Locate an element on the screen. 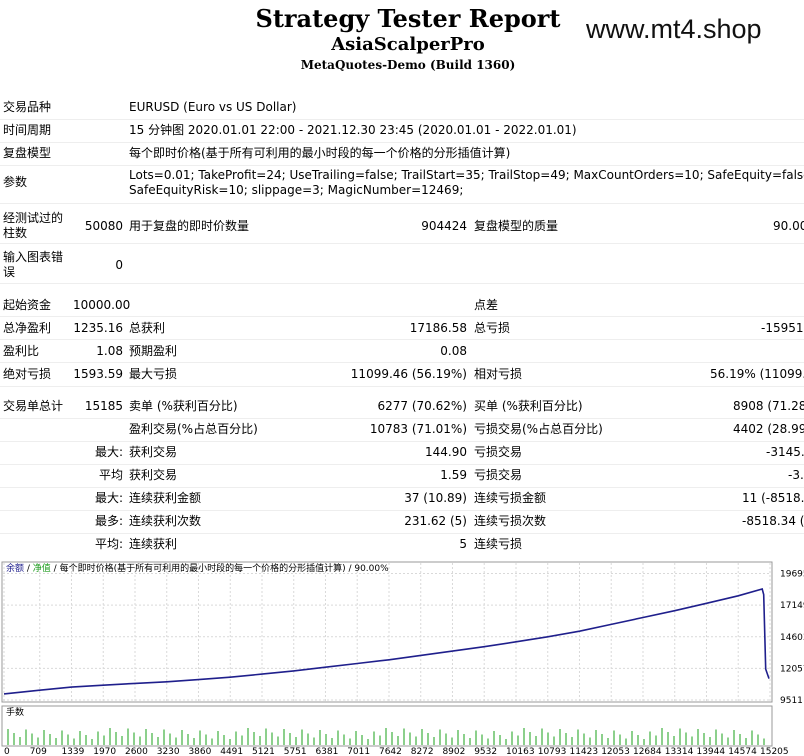  average-label: 平均 is located at coordinates (110, 475).